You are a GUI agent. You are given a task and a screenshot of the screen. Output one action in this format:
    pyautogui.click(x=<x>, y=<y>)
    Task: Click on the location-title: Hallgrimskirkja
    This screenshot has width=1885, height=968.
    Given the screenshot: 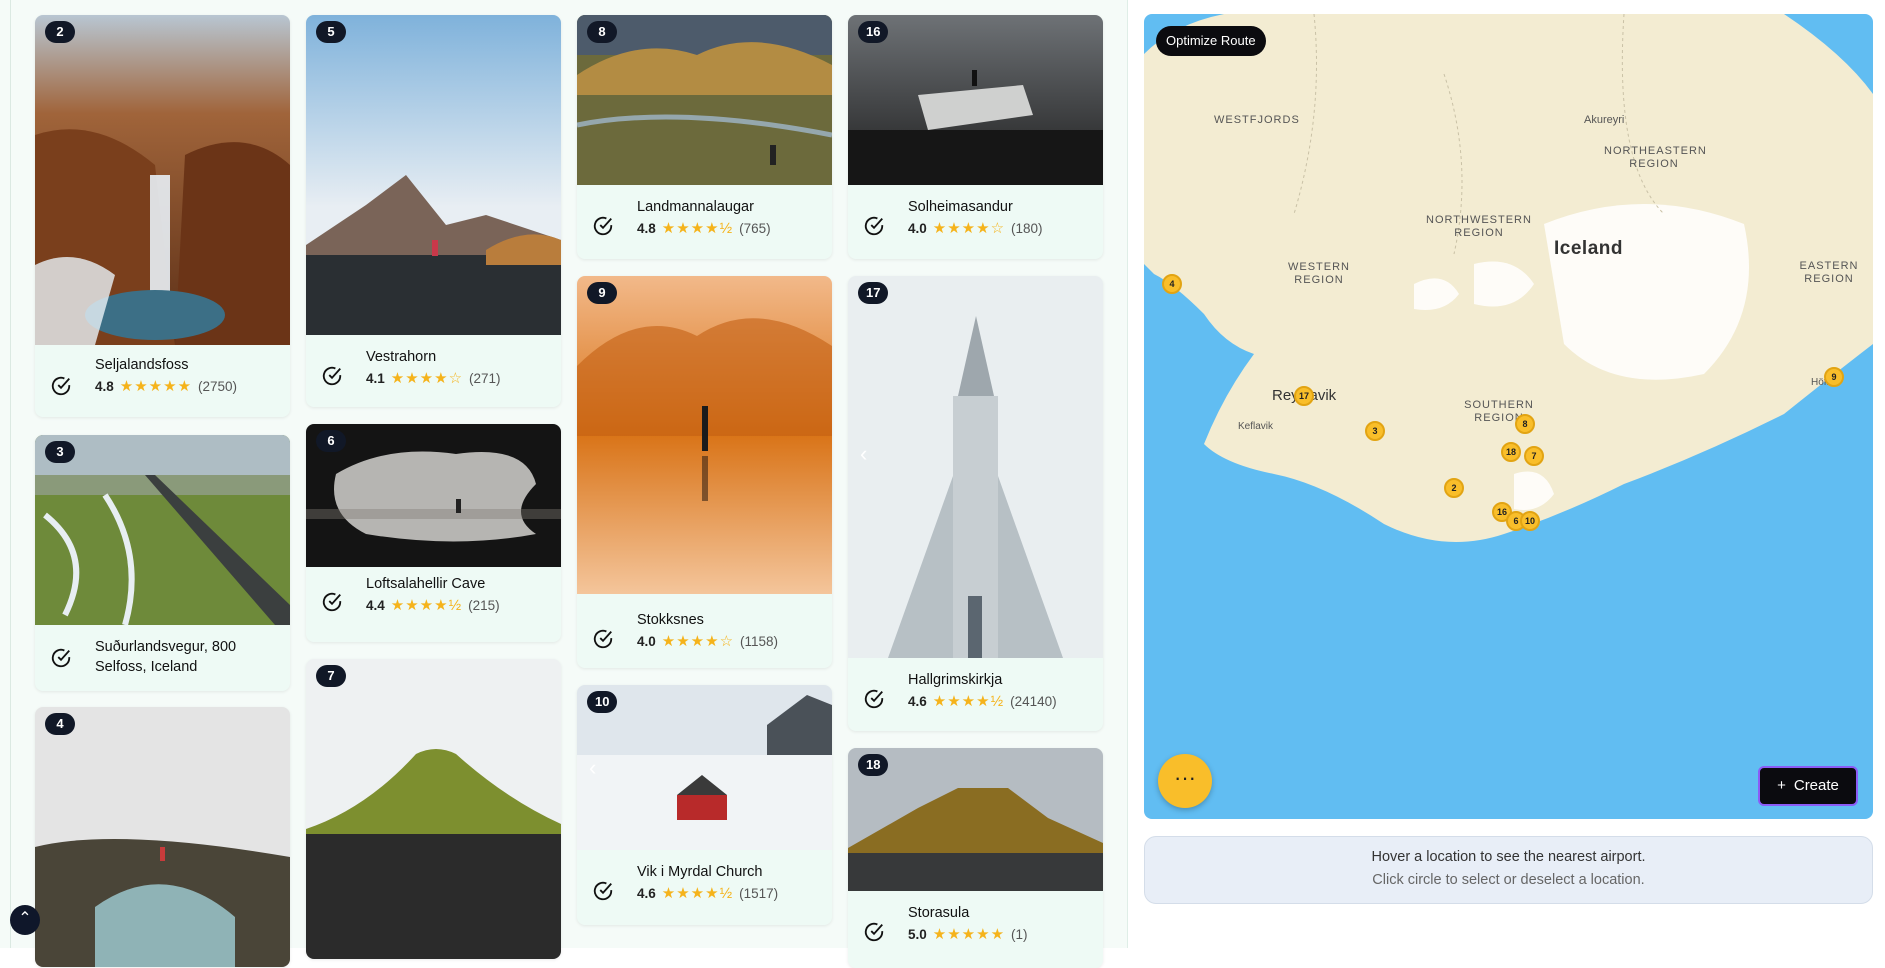 What is the action you would take?
    pyautogui.click(x=955, y=680)
    